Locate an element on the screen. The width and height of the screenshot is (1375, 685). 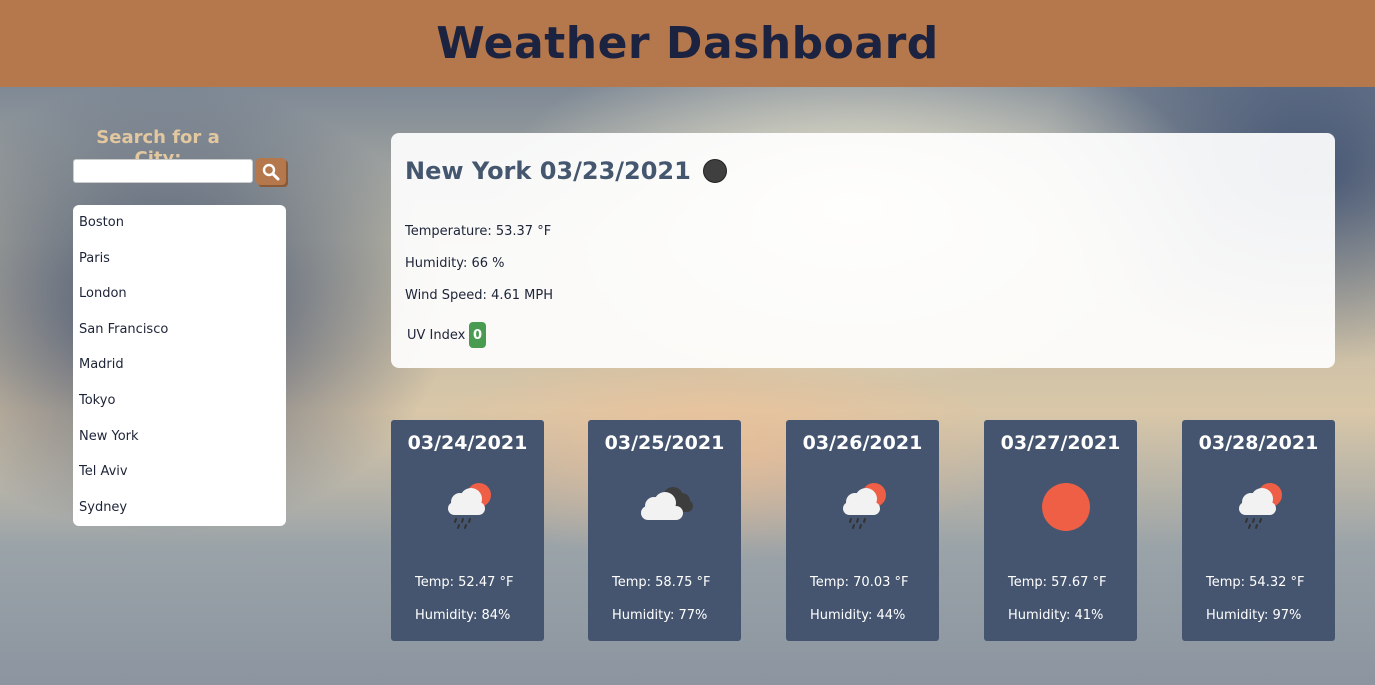
forecast-date: 03/27/2021 is located at coordinates (1060, 443).